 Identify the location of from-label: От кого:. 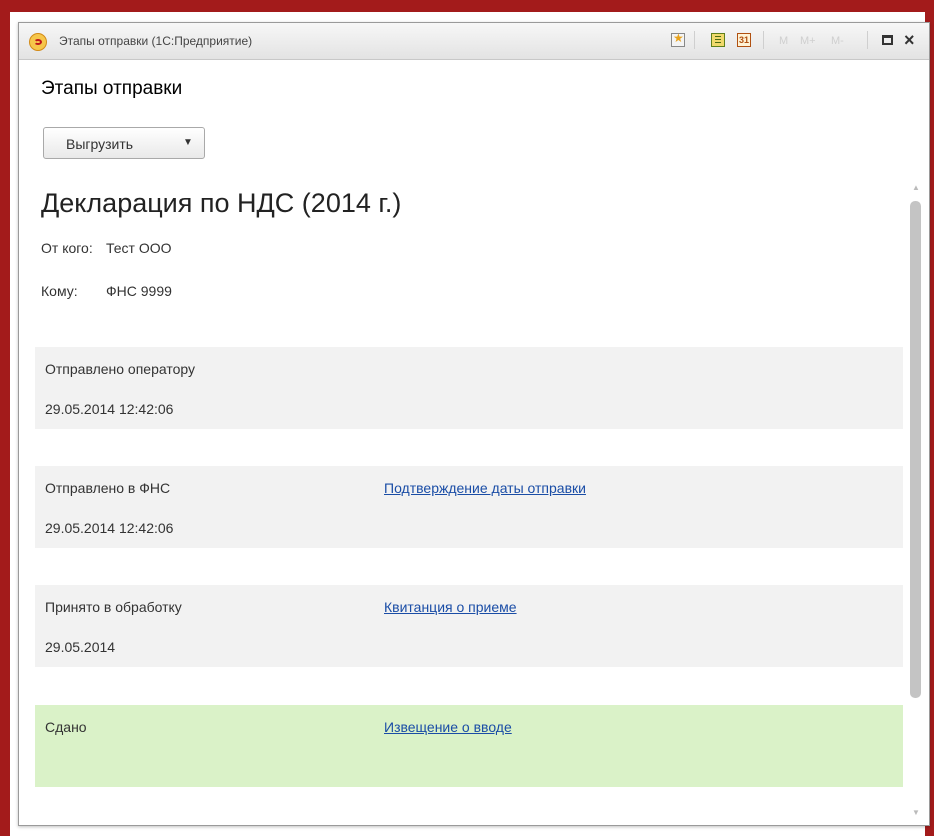
(67, 248).